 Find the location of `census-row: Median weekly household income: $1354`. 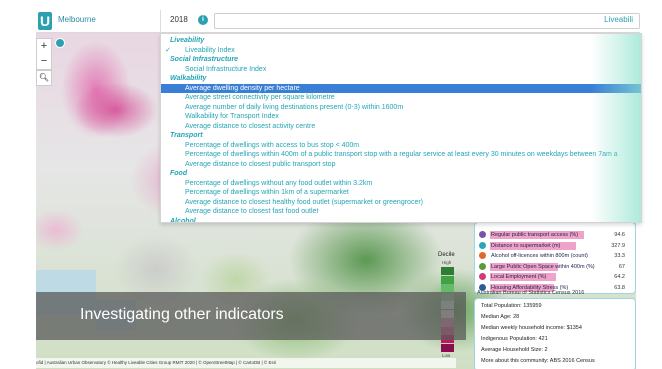

census-row: Median weekly household income: $1354 is located at coordinates (531, 328).